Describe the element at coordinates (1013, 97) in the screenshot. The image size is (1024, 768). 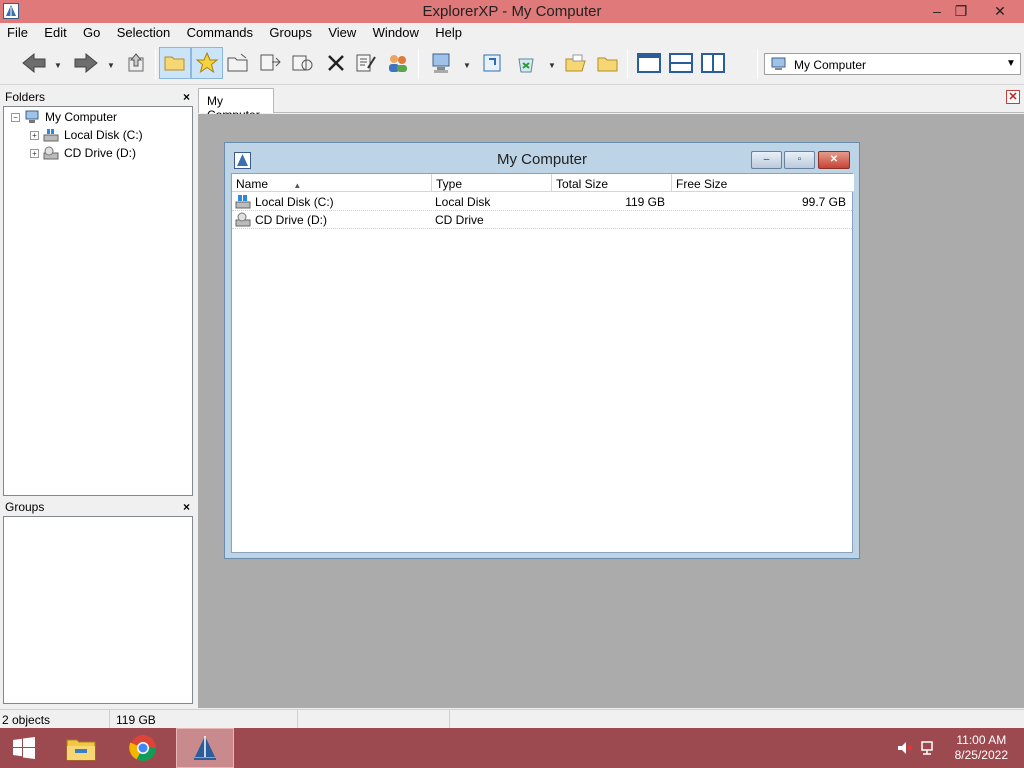
I see `close-document-button: ✕` at that location.